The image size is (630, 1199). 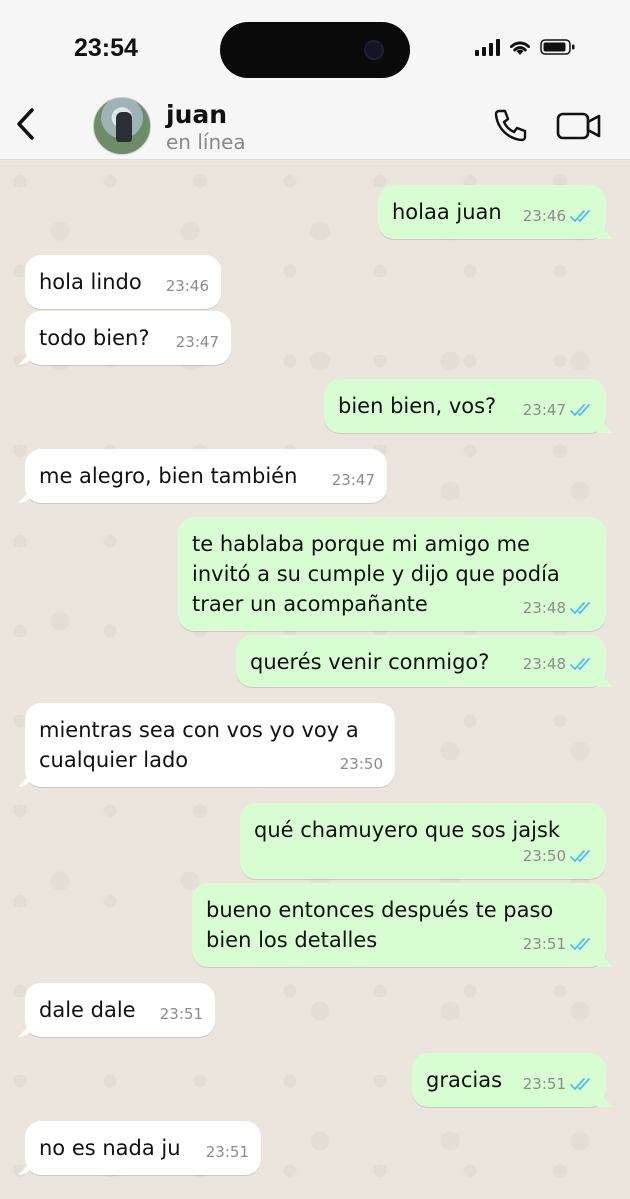 I want to click on avatar-figure, so click(x=124, y=127).